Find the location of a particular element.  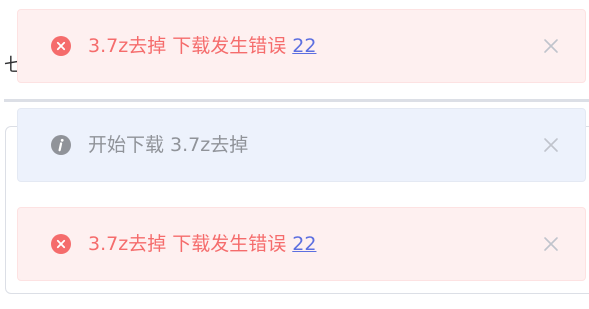

notification-message: 开始下载 3.7z去掉 is located at coordinates (168, 145).